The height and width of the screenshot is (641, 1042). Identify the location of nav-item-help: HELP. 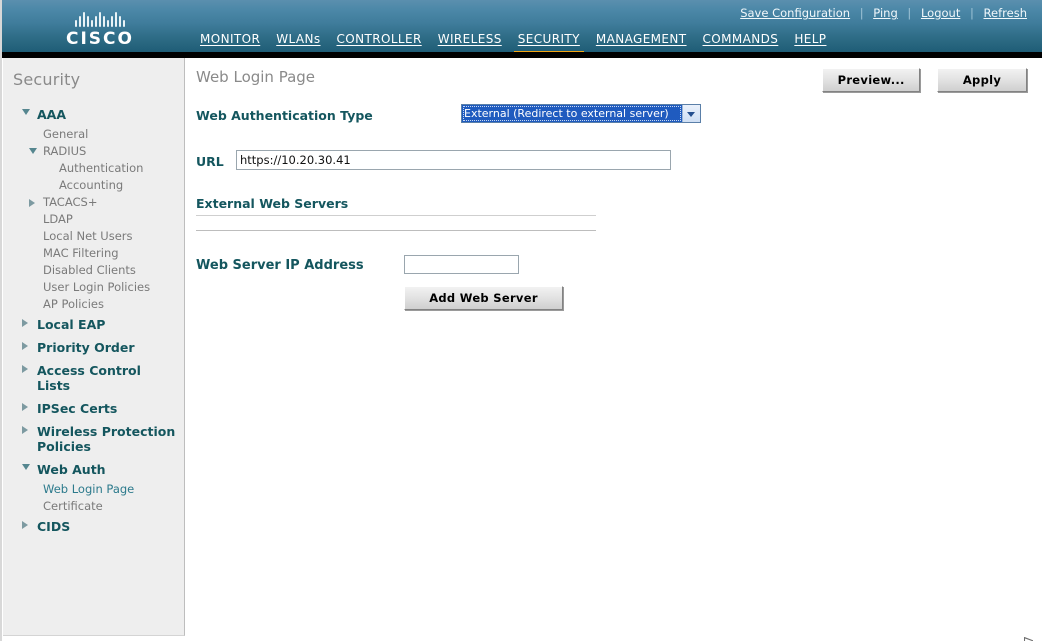
(810, 42).